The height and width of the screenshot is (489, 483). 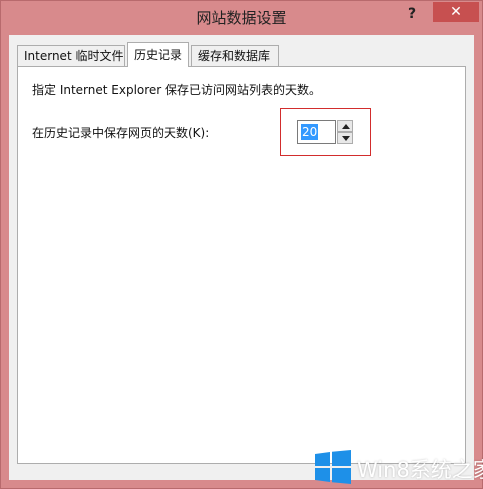 I want to click on spin-down-button, so click(x=345, y=138).